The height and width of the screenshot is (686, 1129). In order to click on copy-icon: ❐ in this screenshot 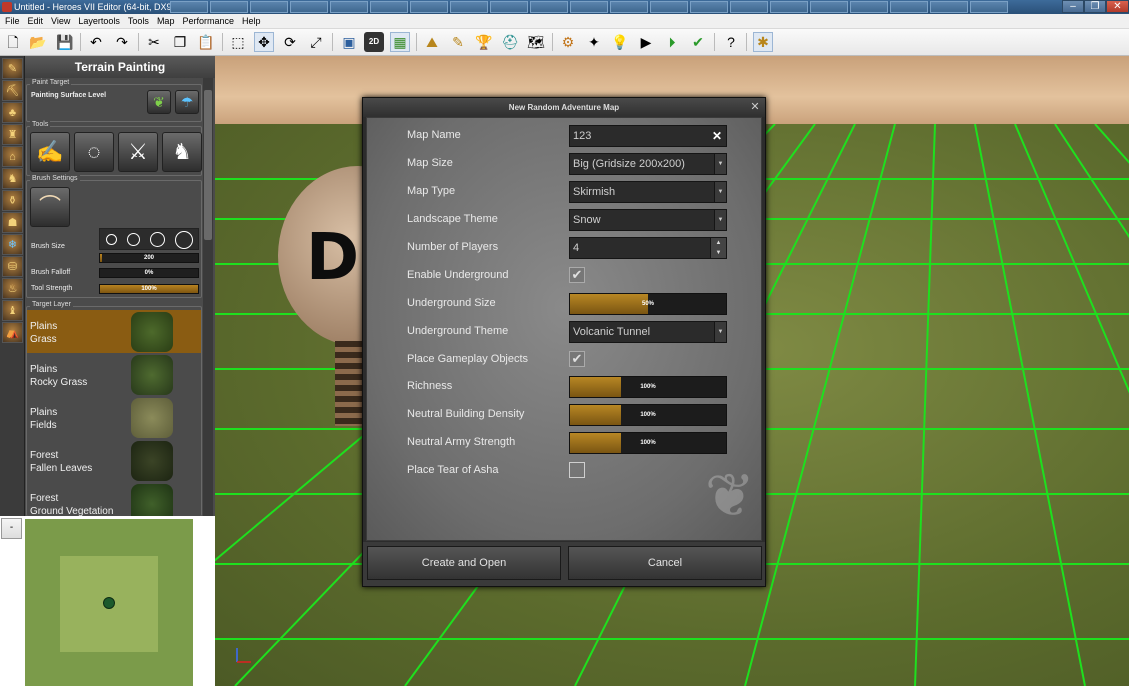, I will do `click(180, 42)`.